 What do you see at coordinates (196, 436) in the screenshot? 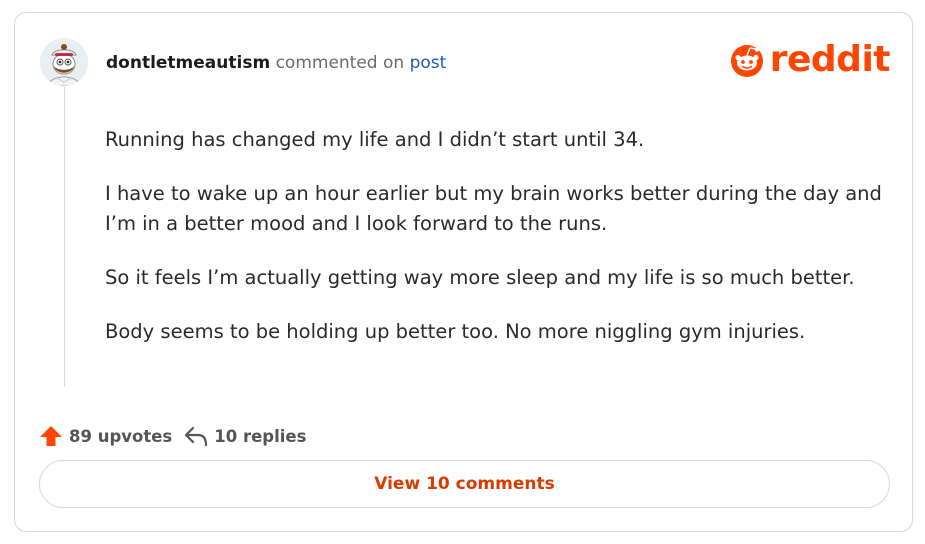
I see `reply-arrow-icon` at bounding box center [196, 436].